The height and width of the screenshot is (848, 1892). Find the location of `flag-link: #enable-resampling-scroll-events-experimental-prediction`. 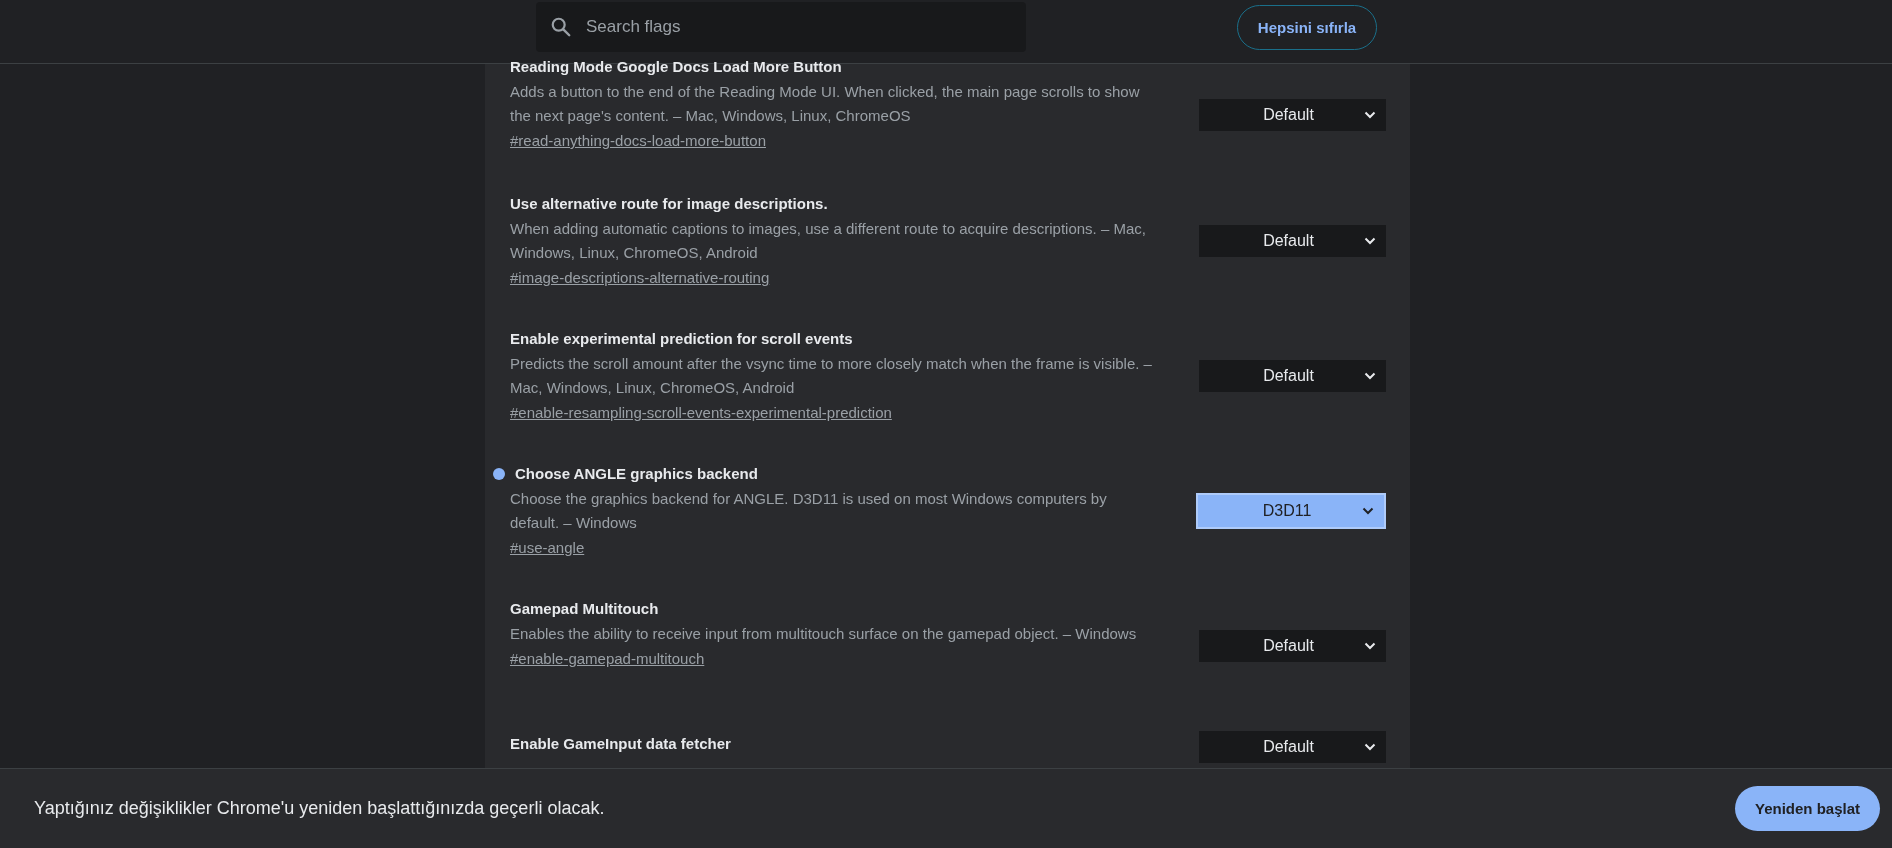

flag-link: #enable-resampling-scroll-events-experimental-prediction is located at coordinates (701, 413).